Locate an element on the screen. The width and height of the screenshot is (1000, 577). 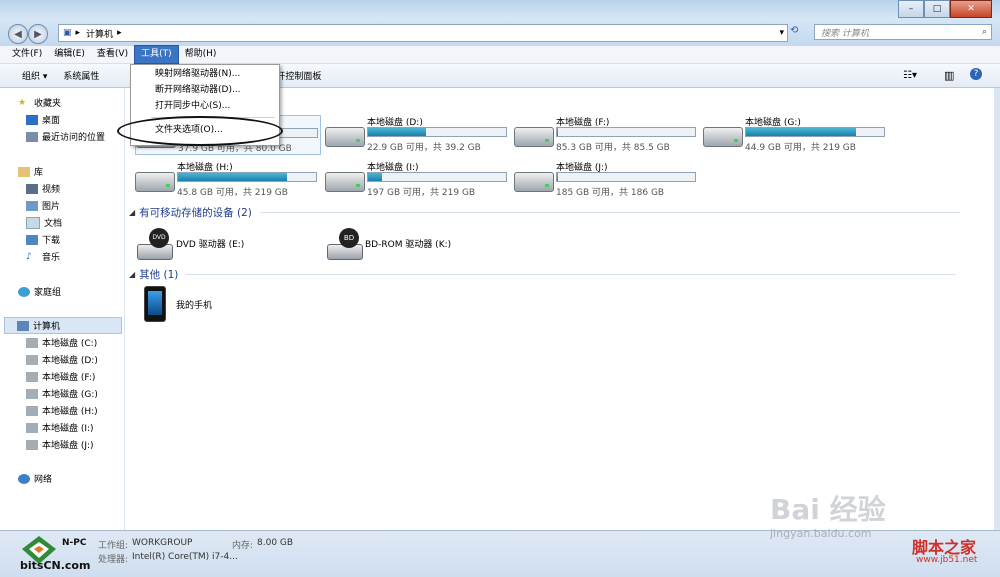
nav-music: ♪ 音乐 is located at coordinates (43, 256).